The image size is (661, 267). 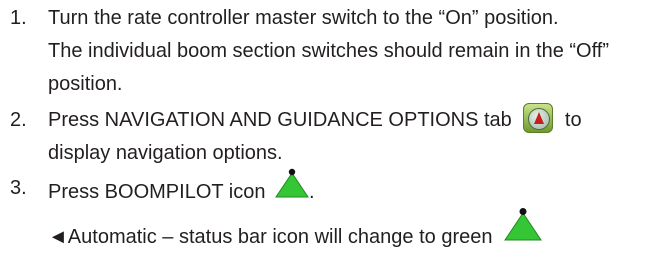 What do you see at coordinates (292, 188) in the screenshot?
I see `boompilot-icon` at bounding box center [292, 188].